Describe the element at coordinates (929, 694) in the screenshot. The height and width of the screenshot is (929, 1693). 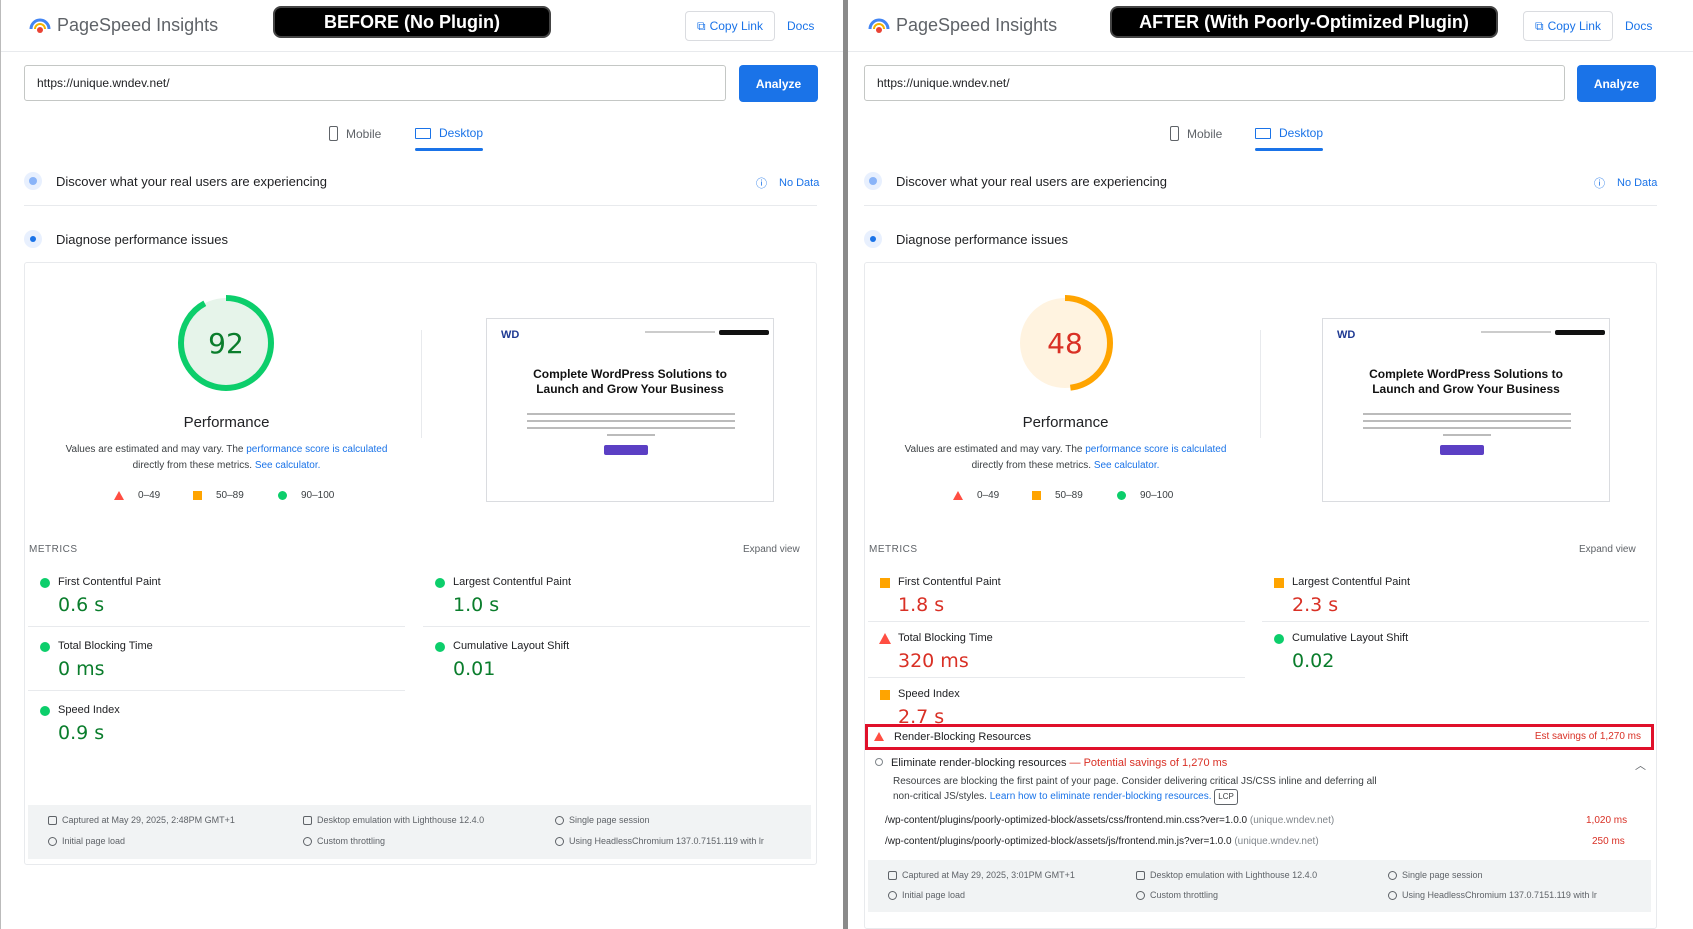
I see `metric-si-name: Speed Index` at that location.